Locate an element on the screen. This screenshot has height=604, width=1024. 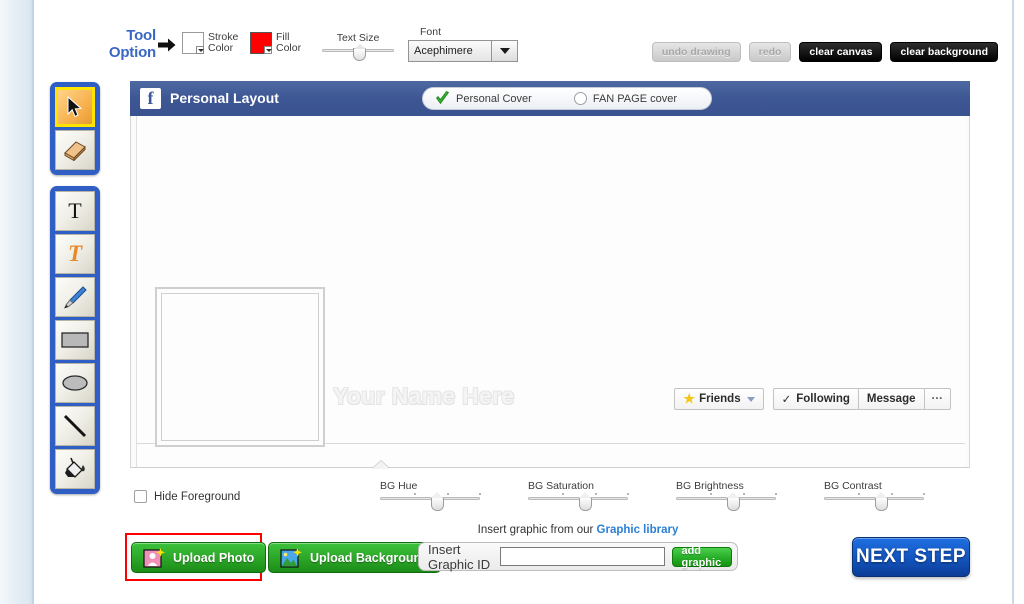
bg-contrast-track is located at coordinates (874, 501).